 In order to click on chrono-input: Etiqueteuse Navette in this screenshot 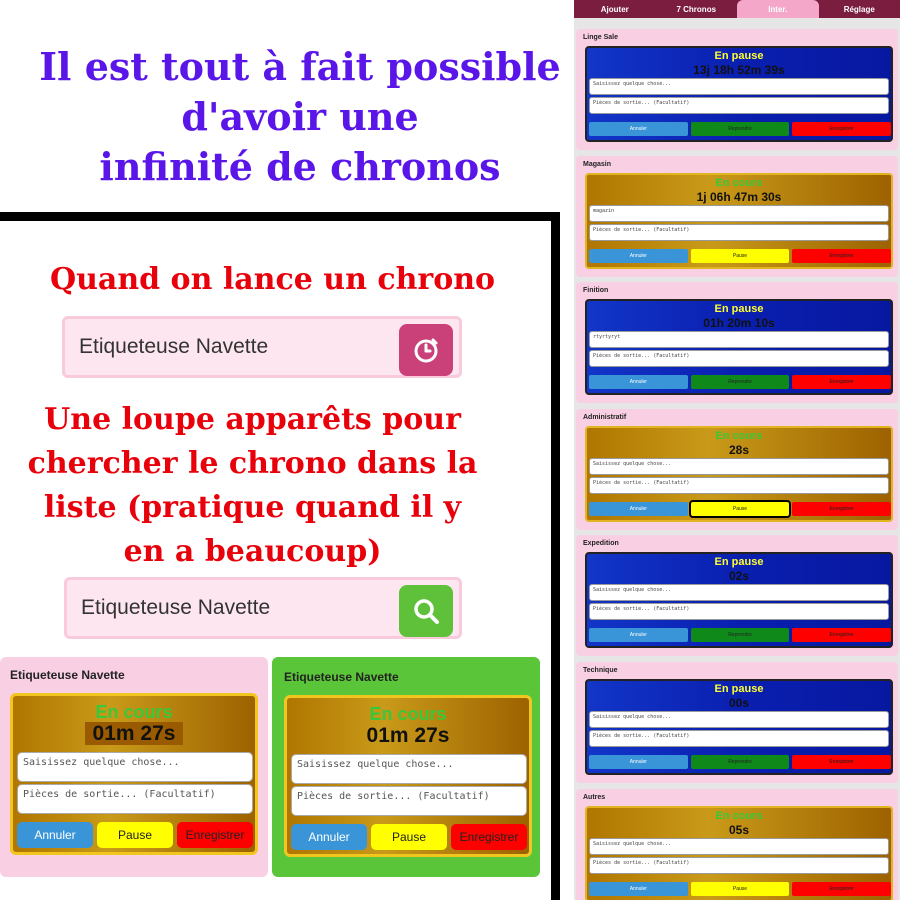, I will do `click(262, 347)`.